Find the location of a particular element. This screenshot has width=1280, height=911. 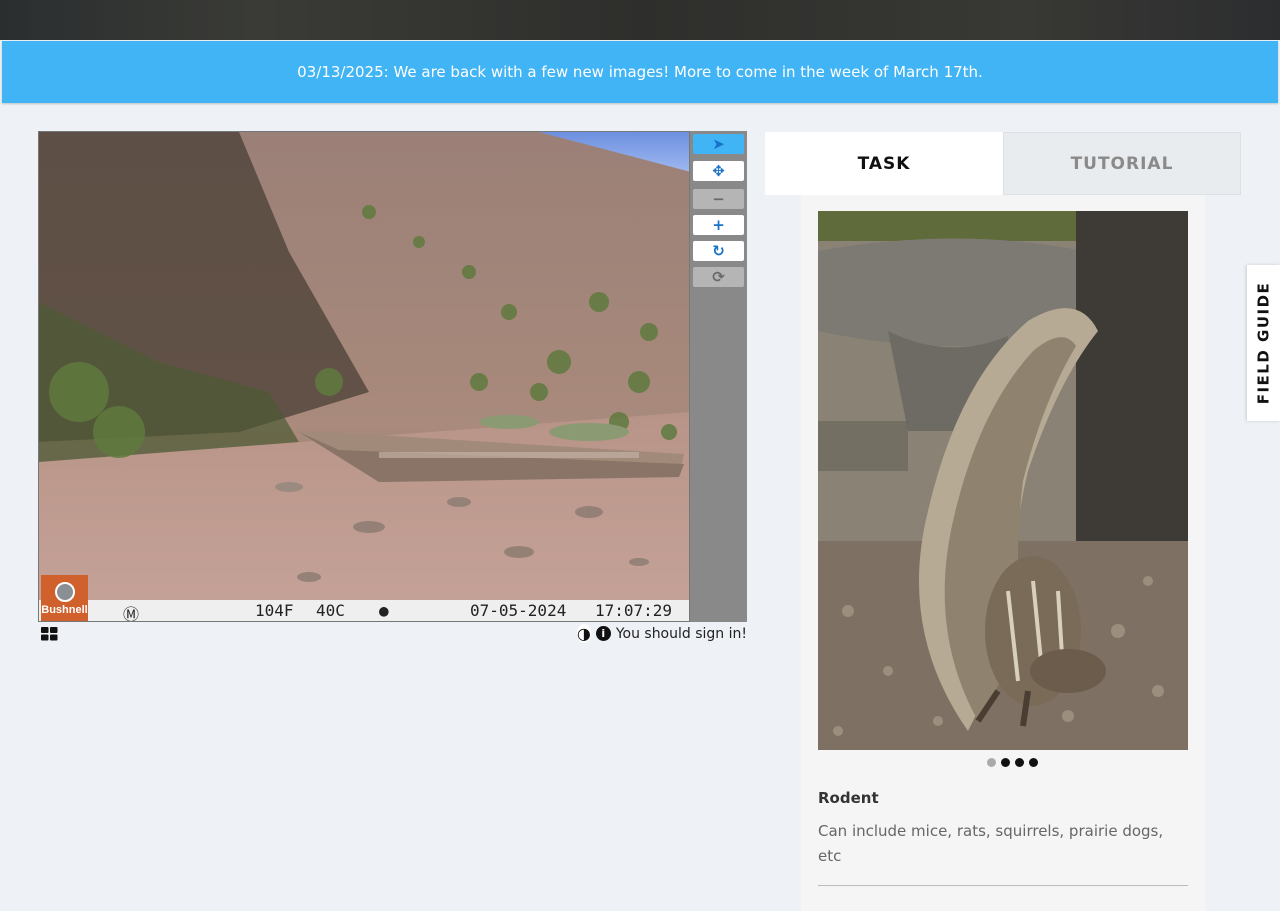

zoom-out-icon: − is located at coordinates (718, 199).